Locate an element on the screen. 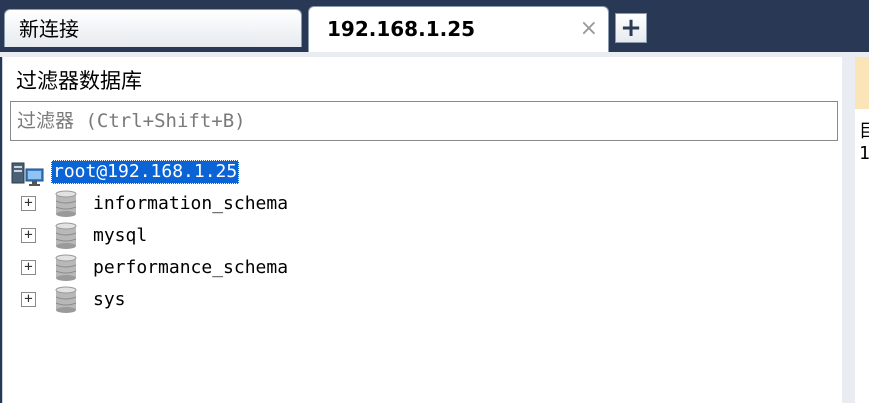  tree-item-label: performance_schema is located at coordinates (191, 267).